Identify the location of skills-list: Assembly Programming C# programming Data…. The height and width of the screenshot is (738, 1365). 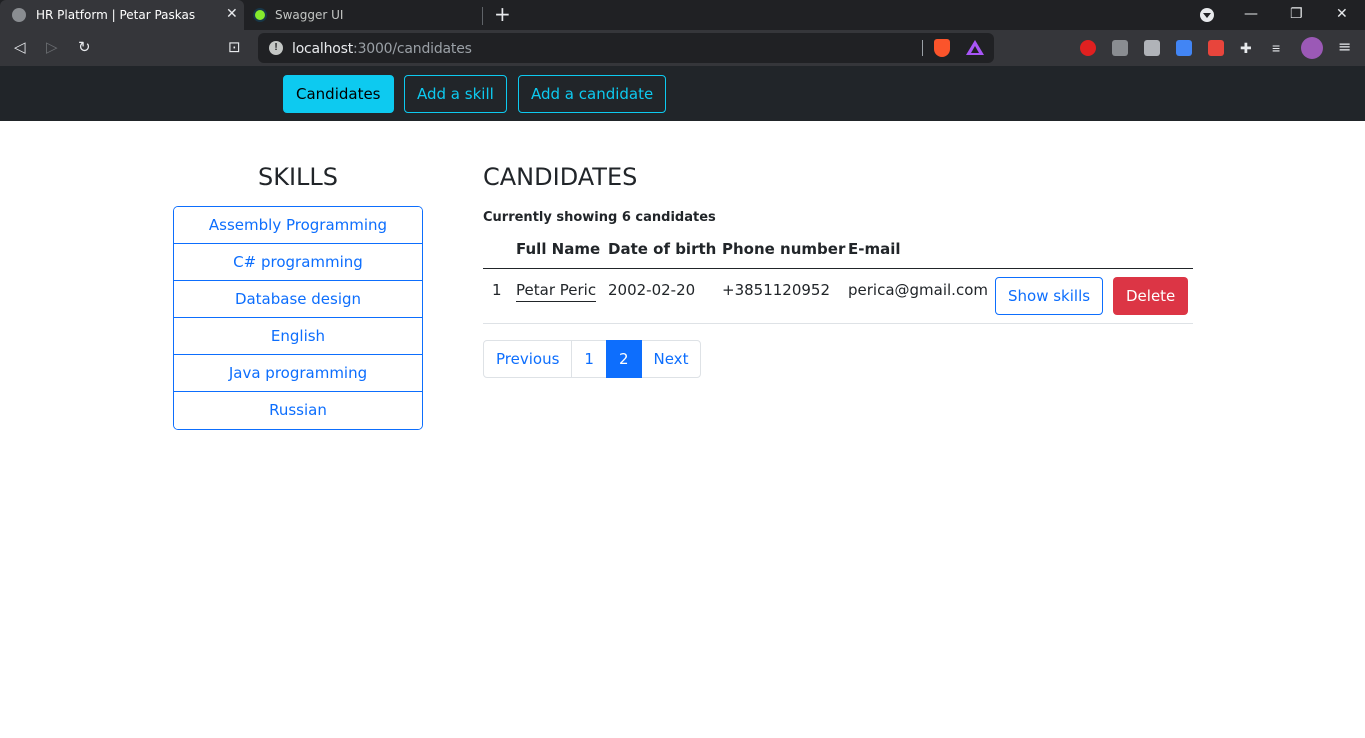
(298, 318).